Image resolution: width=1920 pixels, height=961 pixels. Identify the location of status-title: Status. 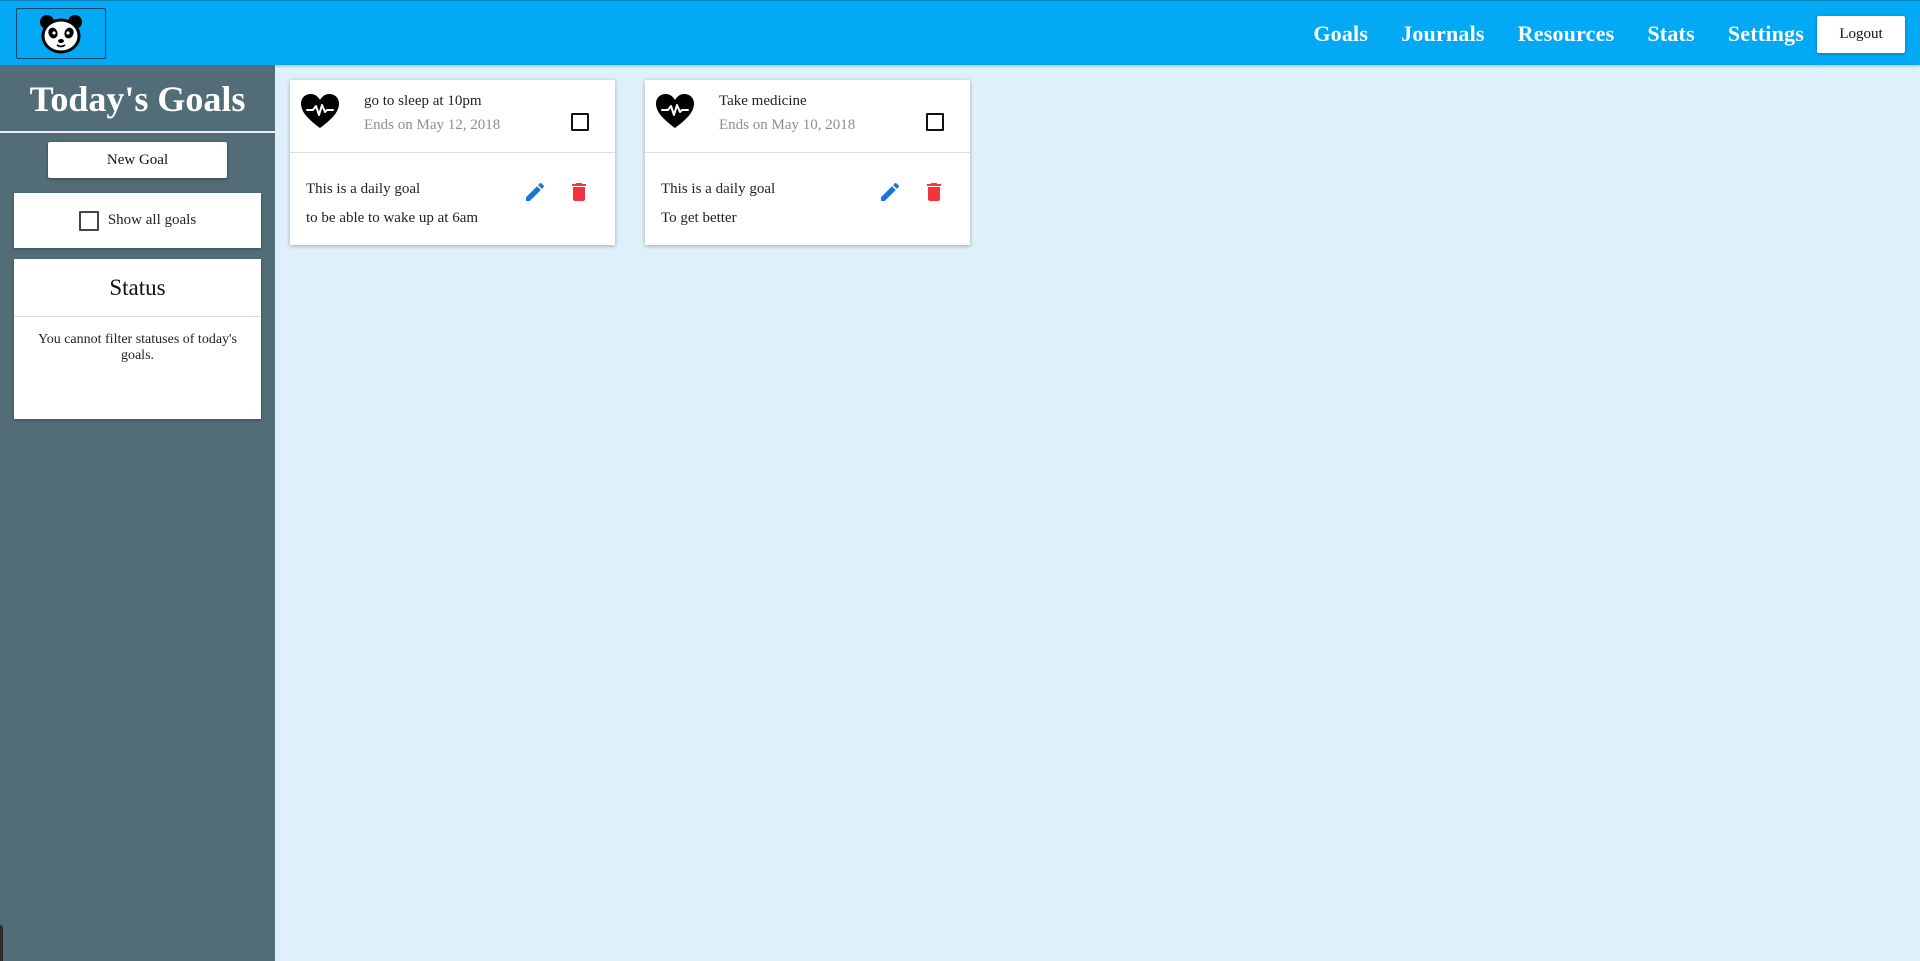
(137, 288).